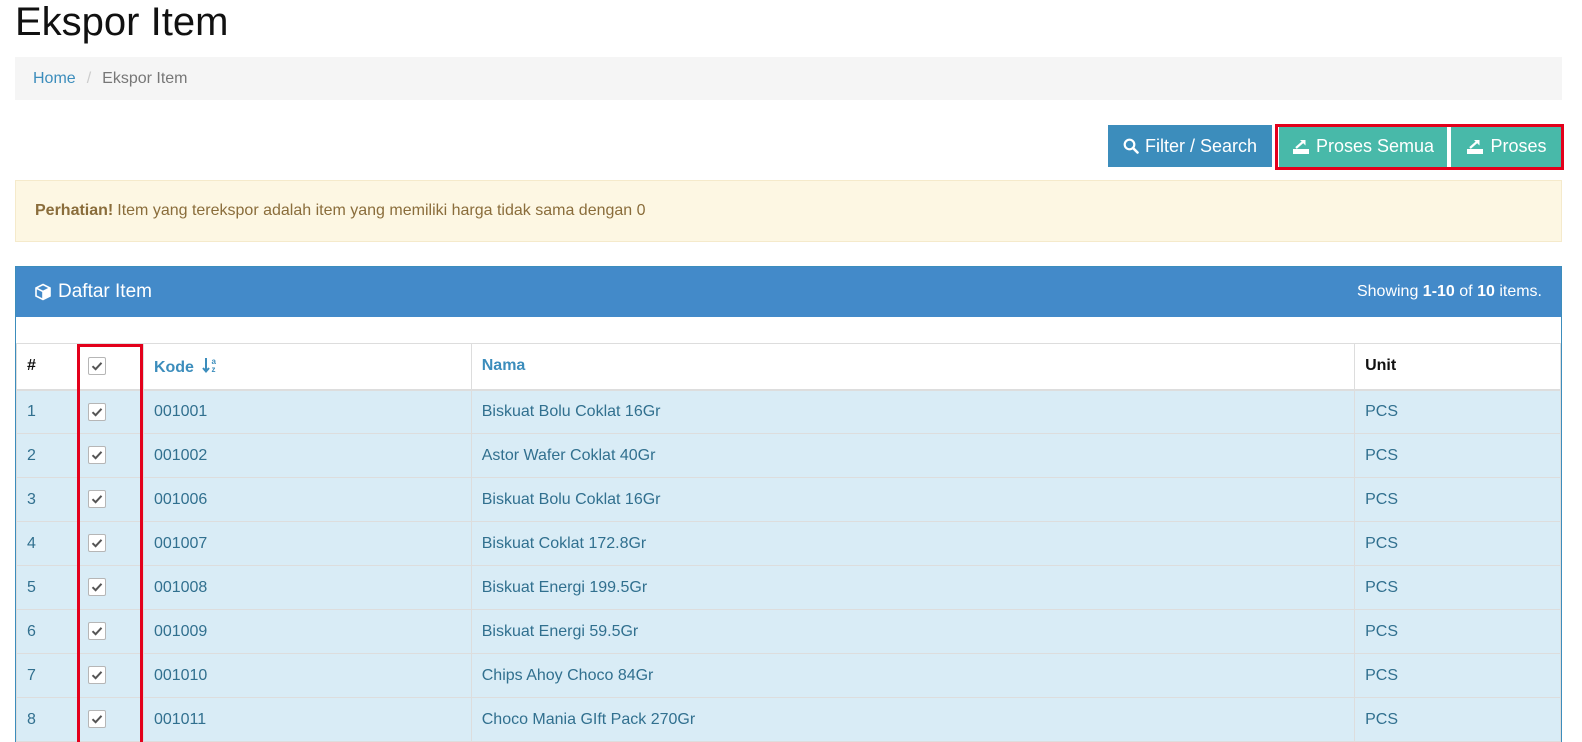  I want to click on sort-kode-link: Kode, so click(174, 367).